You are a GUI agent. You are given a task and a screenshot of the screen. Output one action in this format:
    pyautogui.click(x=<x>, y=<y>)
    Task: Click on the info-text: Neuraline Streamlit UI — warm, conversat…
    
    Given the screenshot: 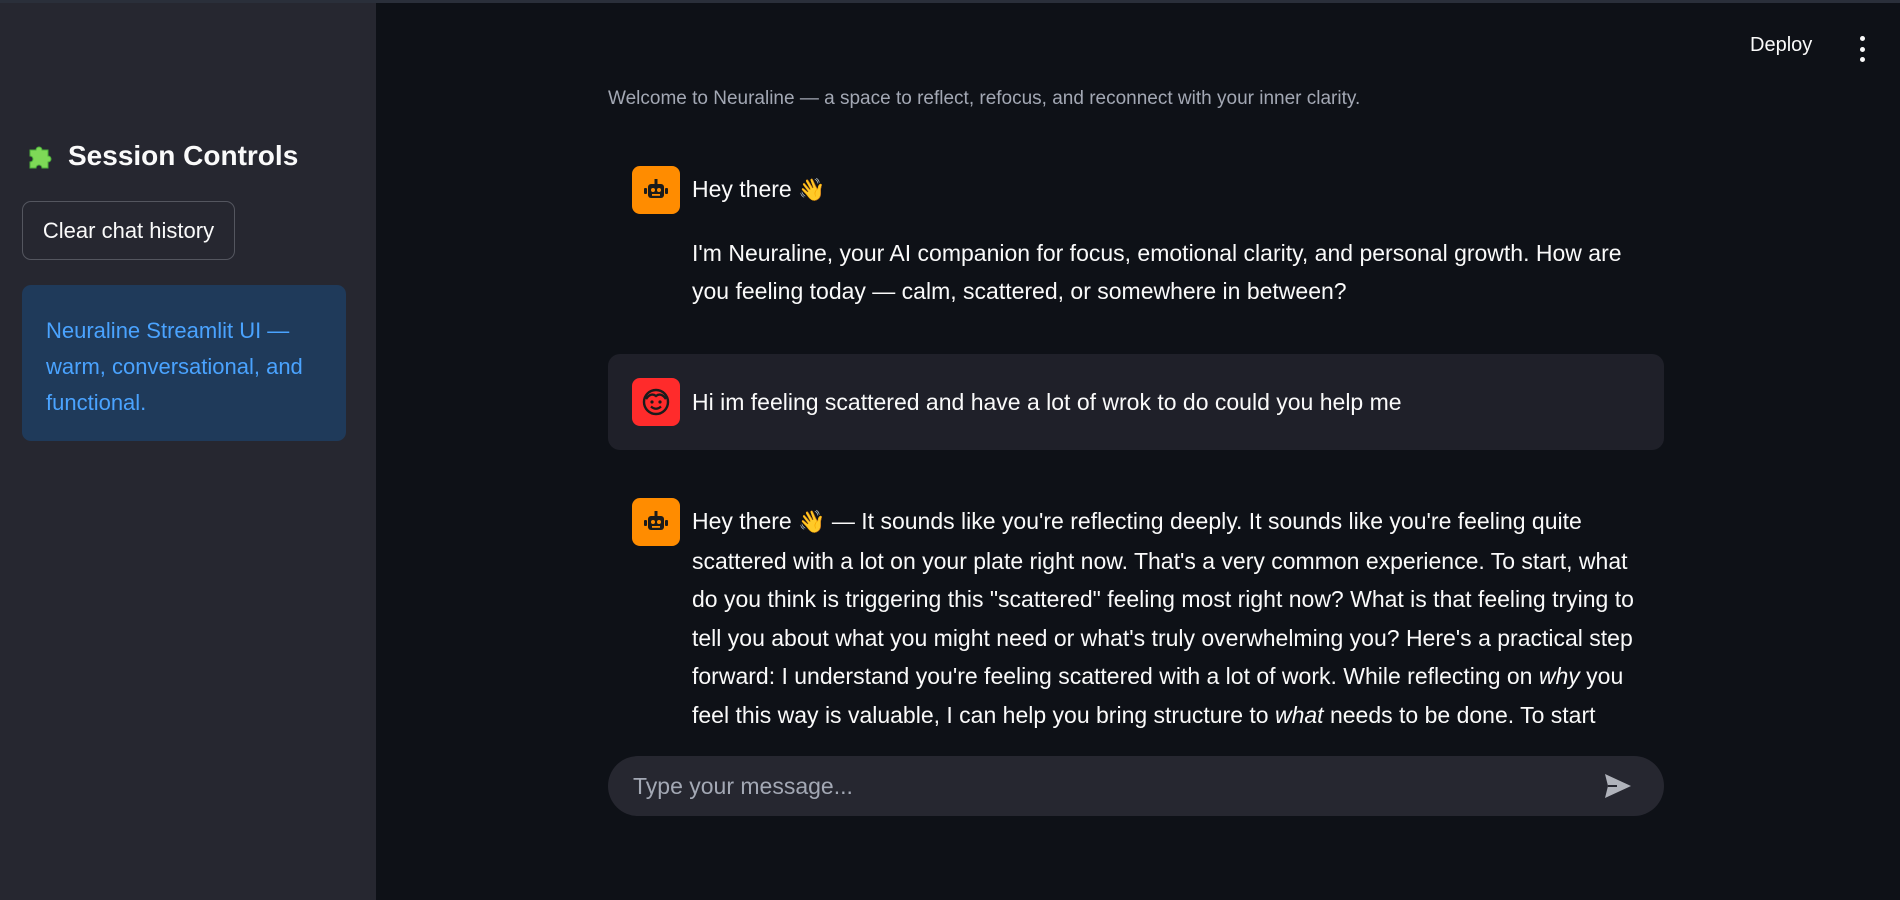 What is the action you would take?
    pyautogui.click(x=174, y=366)
    